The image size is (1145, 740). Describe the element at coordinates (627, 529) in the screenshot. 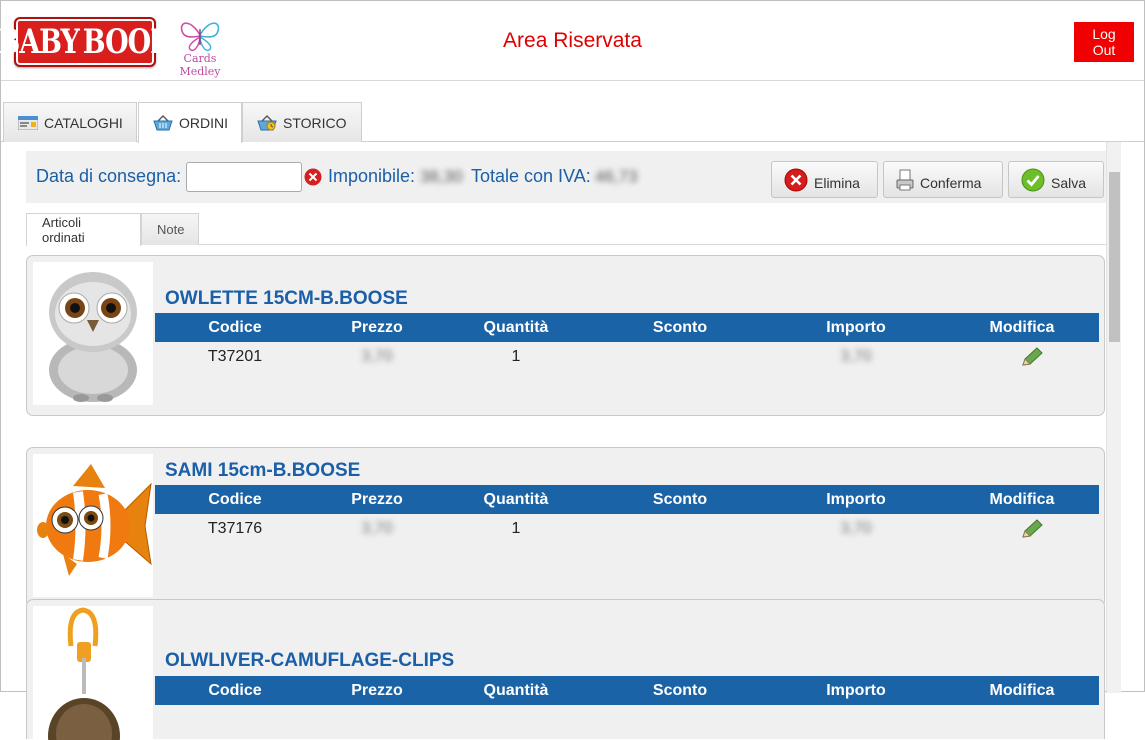

I see `table-row: T37176 3,70 1 3,70` at that location.